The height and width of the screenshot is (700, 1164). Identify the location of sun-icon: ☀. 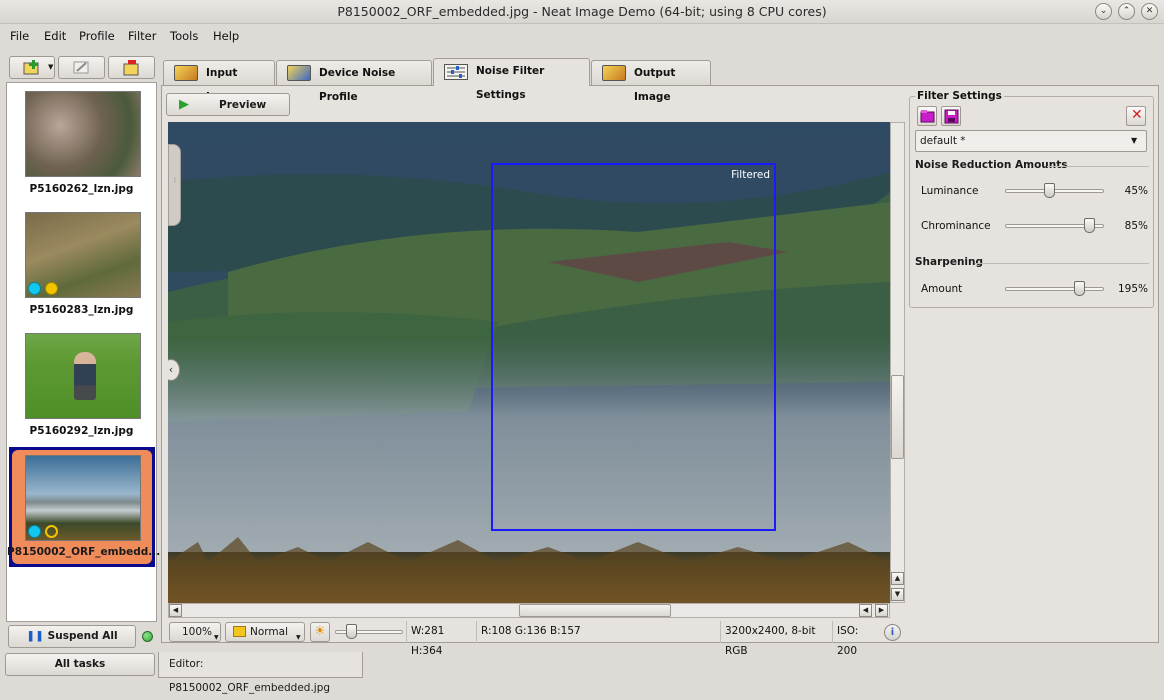
(320, 631).